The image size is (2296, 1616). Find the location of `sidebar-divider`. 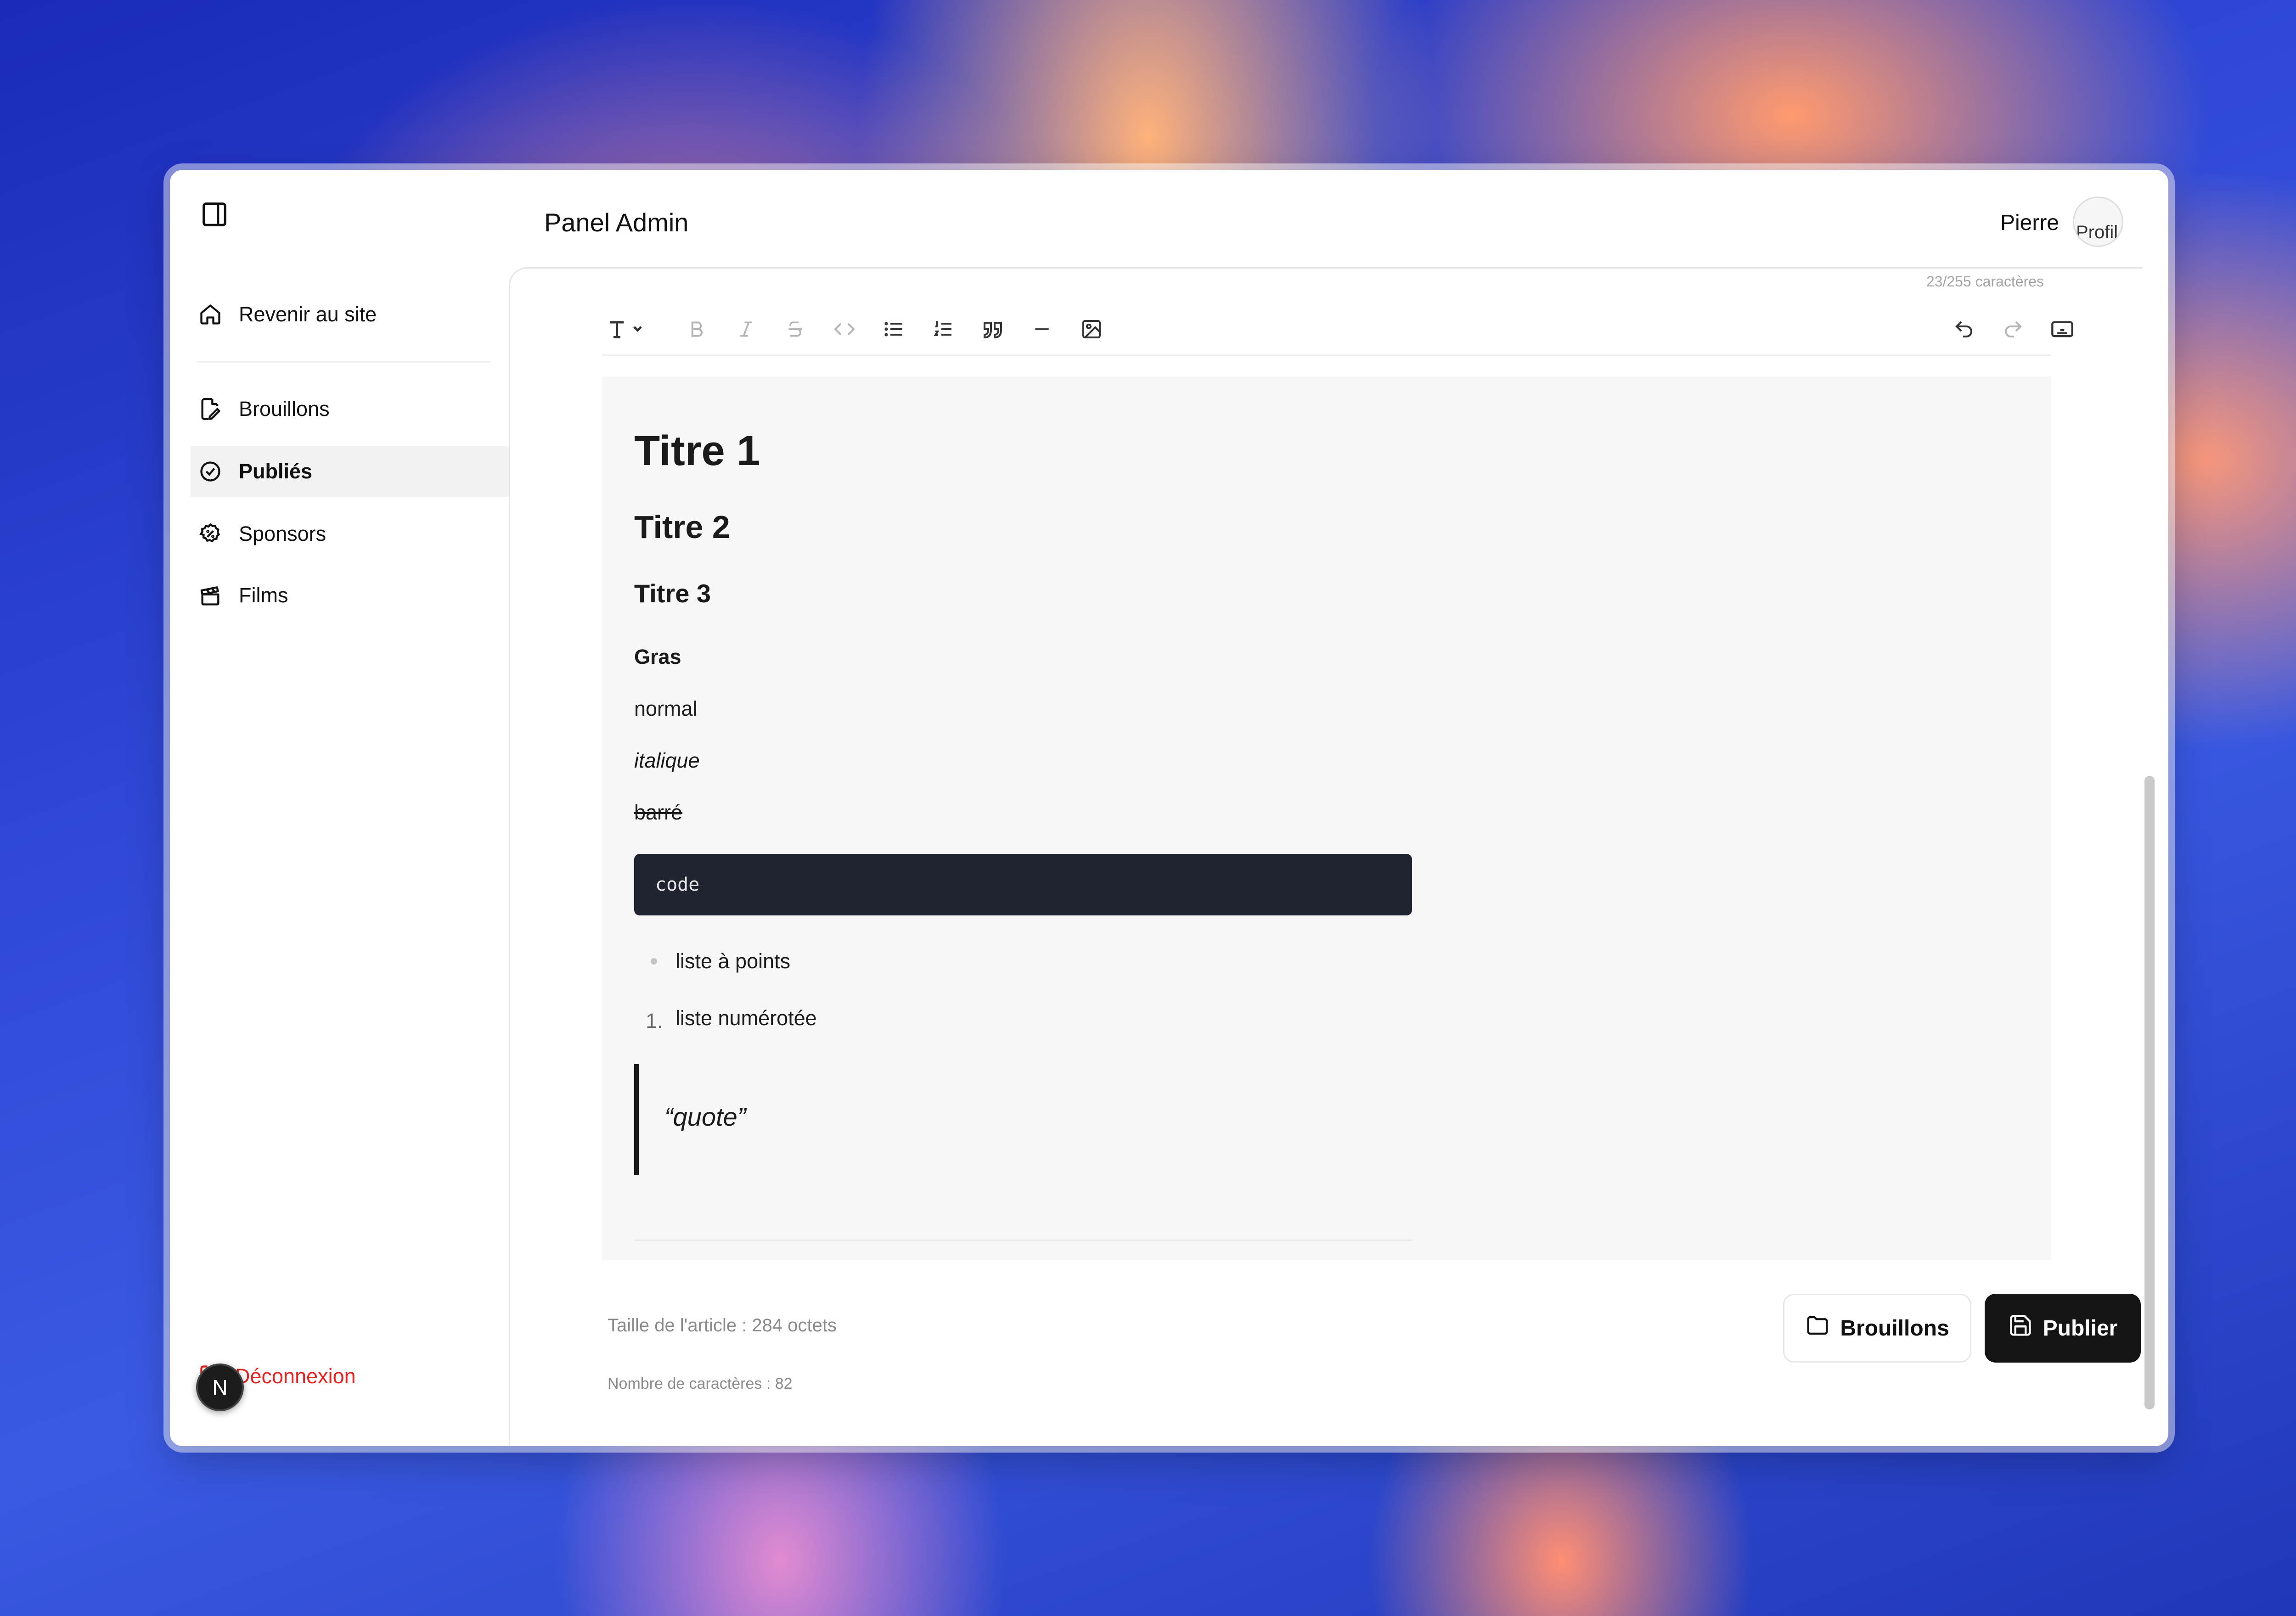

sidebar-divider is located at coordinates (343, 362).